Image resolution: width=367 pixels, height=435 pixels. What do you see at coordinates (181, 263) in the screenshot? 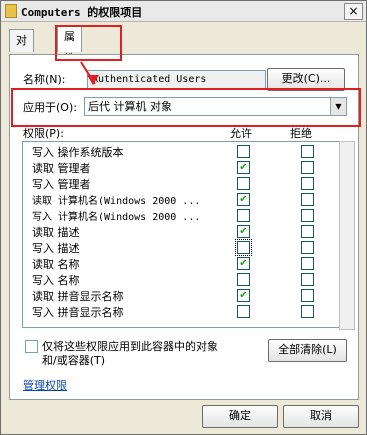
I see `permission-row: 读取 名称 ✔` at bounding box center [181, 263].